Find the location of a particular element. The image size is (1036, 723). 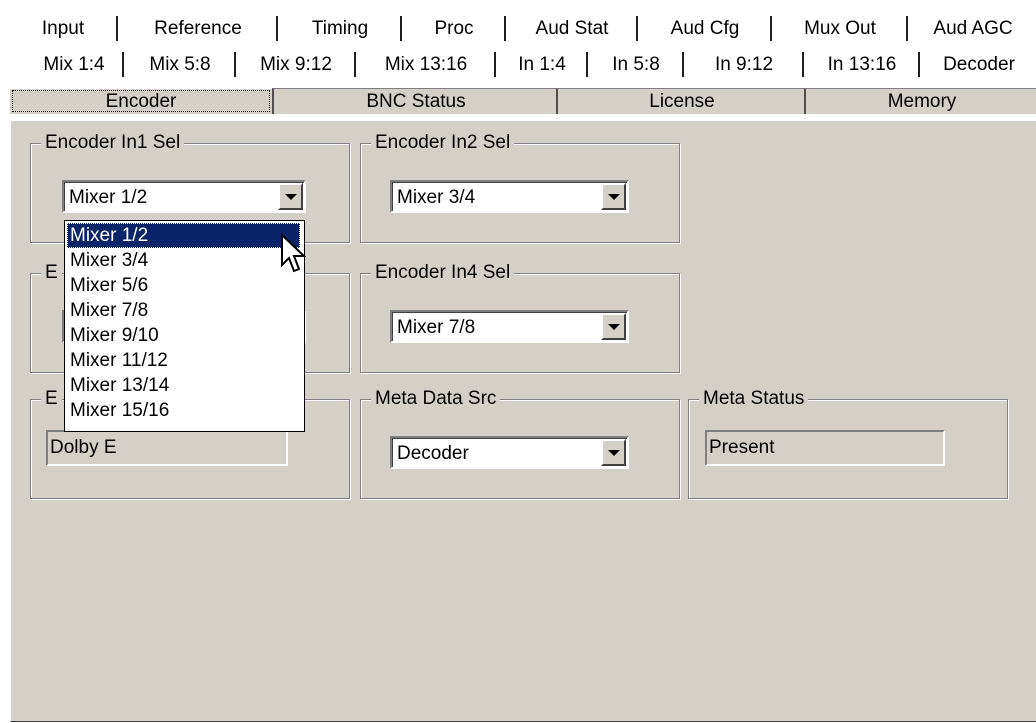

encoder-in2-sel-label: Encoder In2 Sel is located at coordinates (443, 143).